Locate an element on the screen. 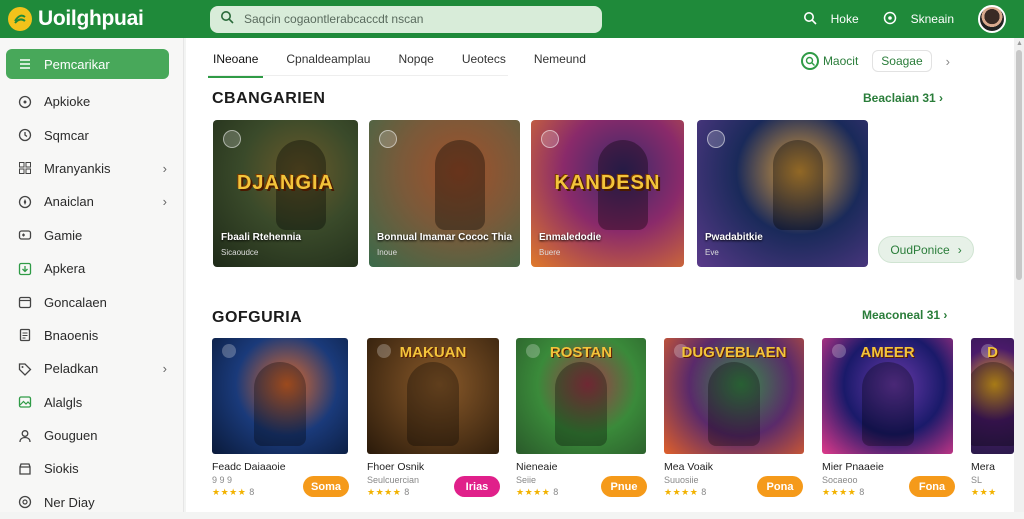  featured-card: DJANGIA Fbaali Rtehennia Sicaoudce is located at coordinates (285, 193).